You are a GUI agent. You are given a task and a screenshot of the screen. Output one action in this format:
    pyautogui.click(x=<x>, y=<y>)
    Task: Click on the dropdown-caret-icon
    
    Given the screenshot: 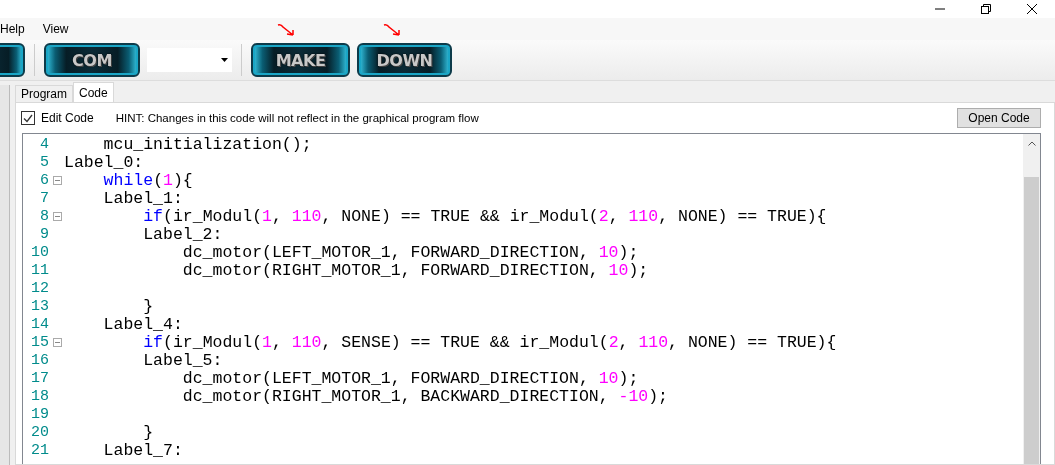 What is the action you would take?
    pyautogui.click(x=224, y=60)
    